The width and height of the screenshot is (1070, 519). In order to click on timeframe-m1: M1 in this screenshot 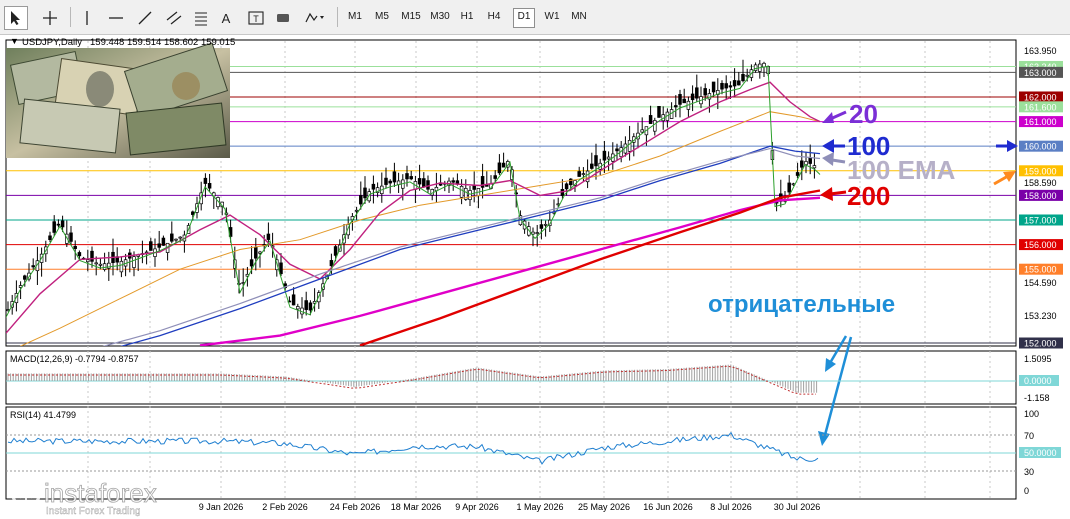, I will do `click(355, 17)`.